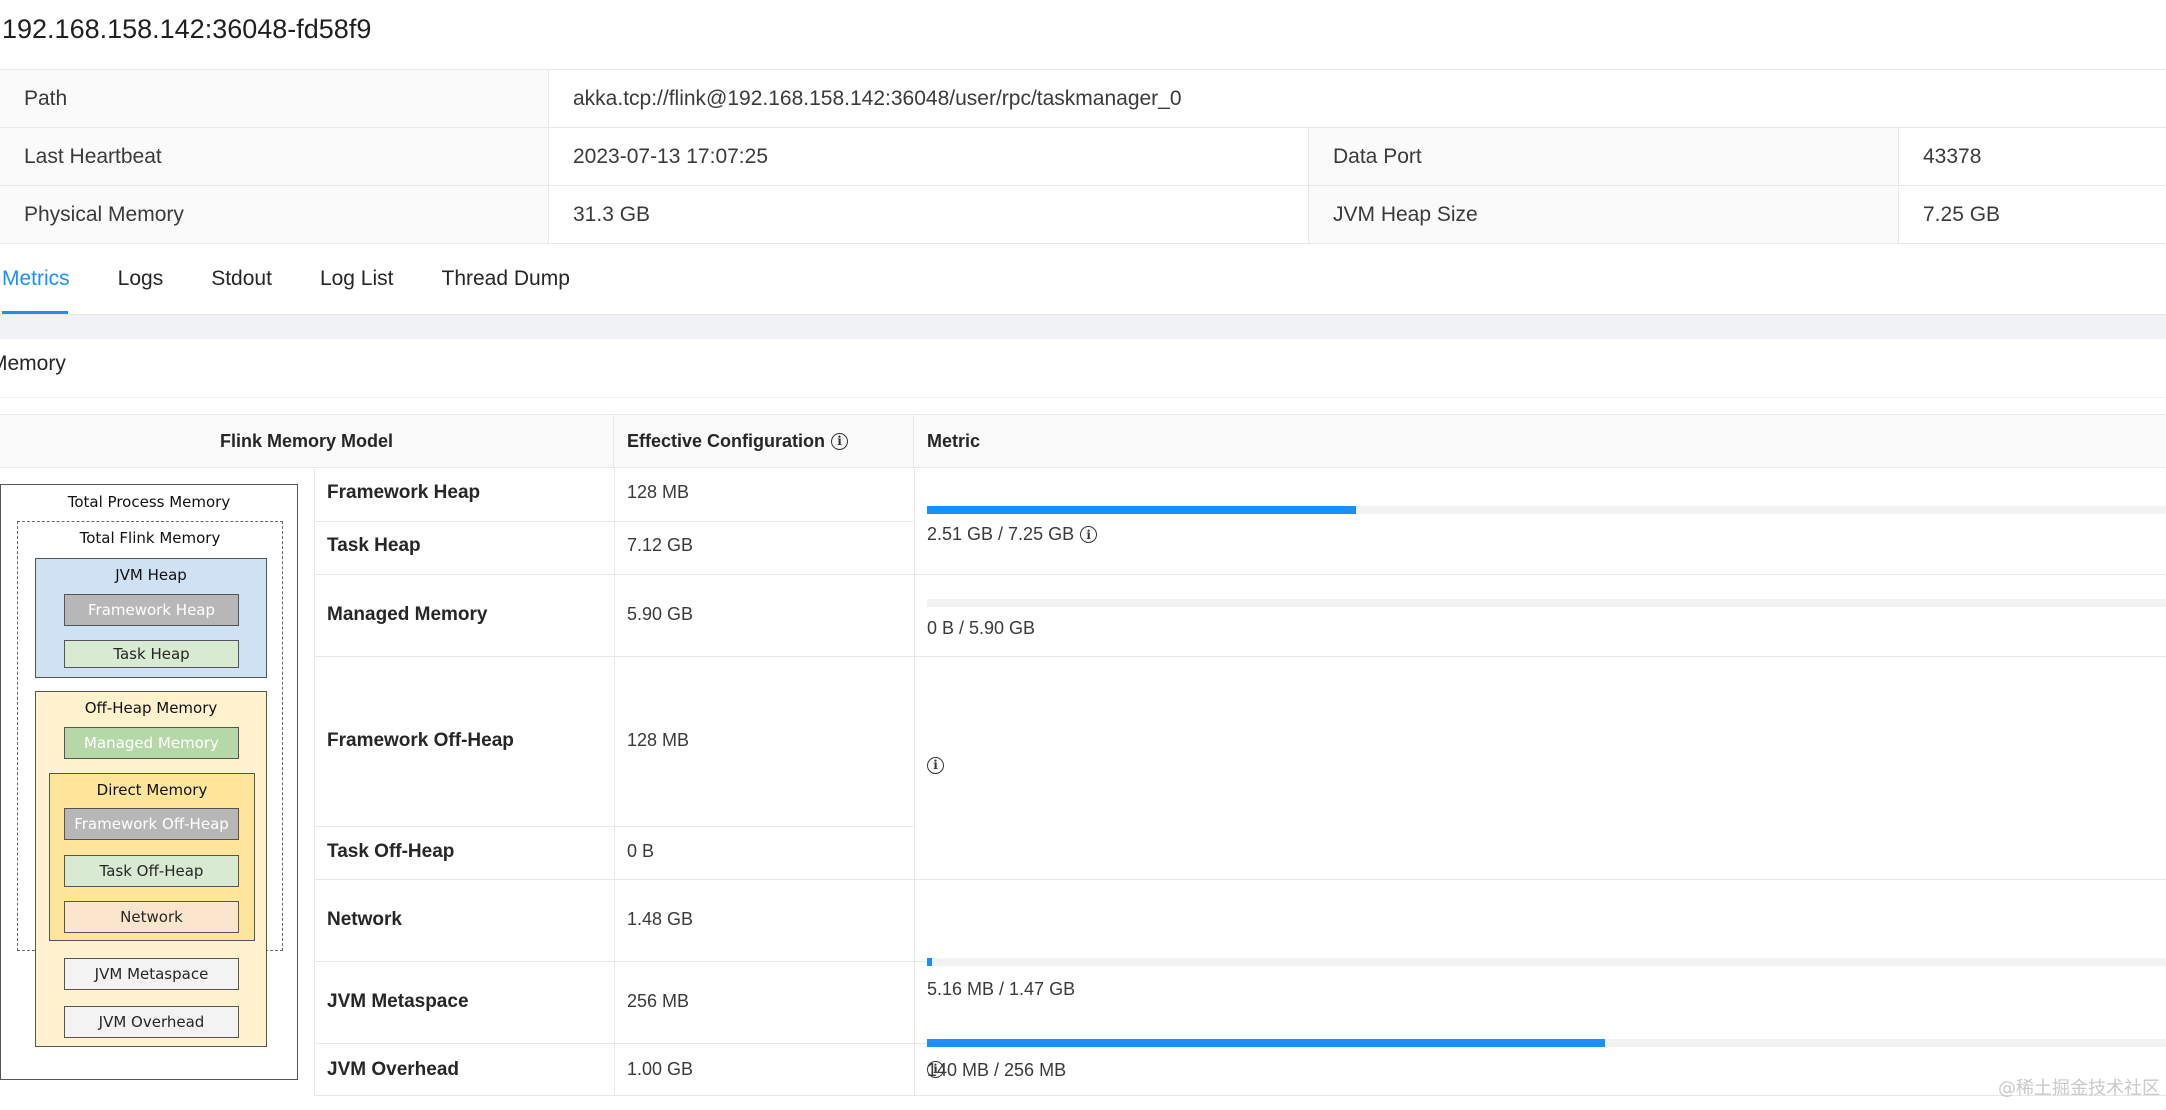 The height and width of the screenshot is (1110, 2166). What do you see at coordinates (307, 441) in the screenshot?
I see `header-memory-model: Flink Memory Model` at bounding box center [307, 441].